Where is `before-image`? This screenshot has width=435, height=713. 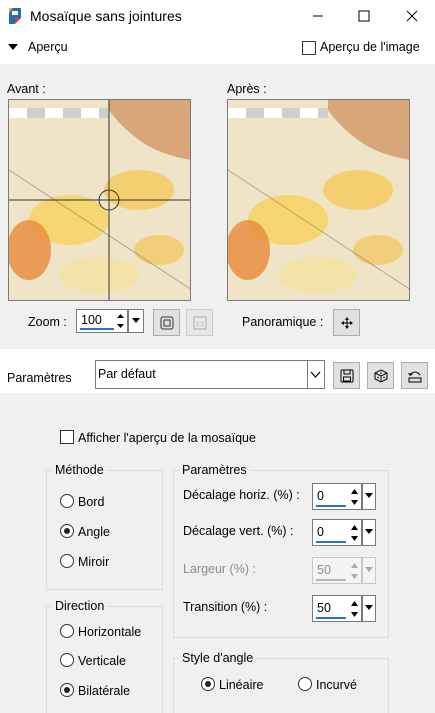
before-image is located at coordinates (99, 200).